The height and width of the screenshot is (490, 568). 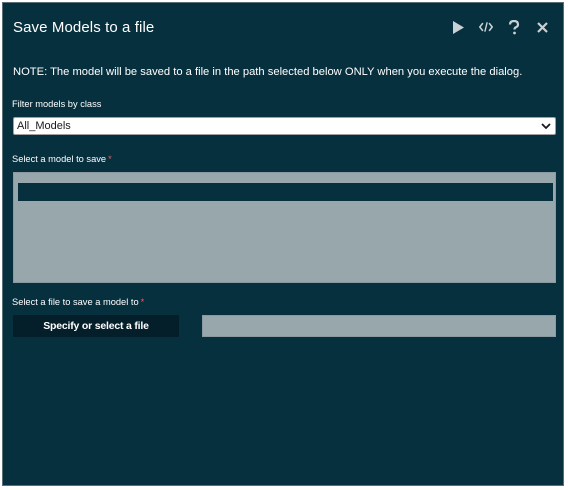 What do you see at coordinates (285, 192) in the screenshot?
I see `list-item` at bounding box center [285, 192].